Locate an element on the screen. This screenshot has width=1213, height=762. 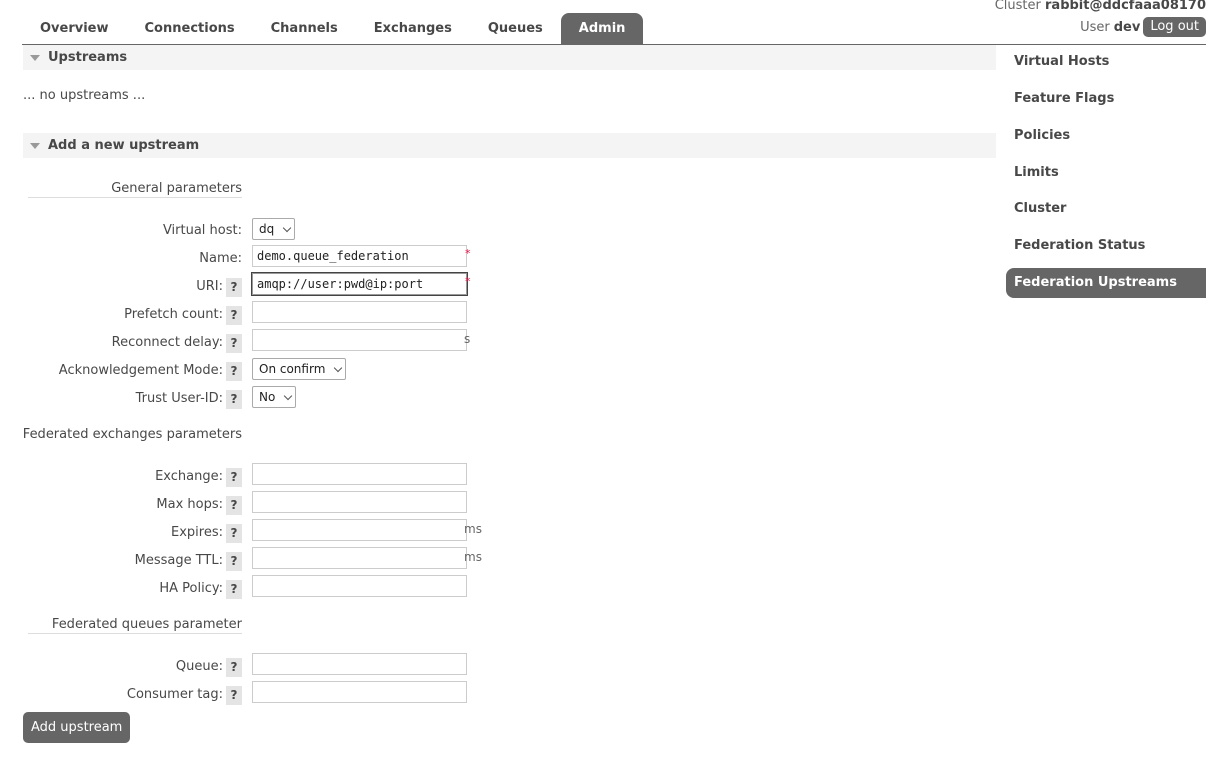
cluster-label: Cluster is located at coordinates (1017, 6).